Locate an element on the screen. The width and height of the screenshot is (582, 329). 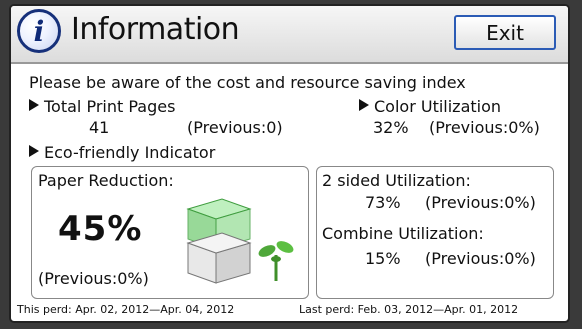
info-icon: i is located at coordinates (39, 31).